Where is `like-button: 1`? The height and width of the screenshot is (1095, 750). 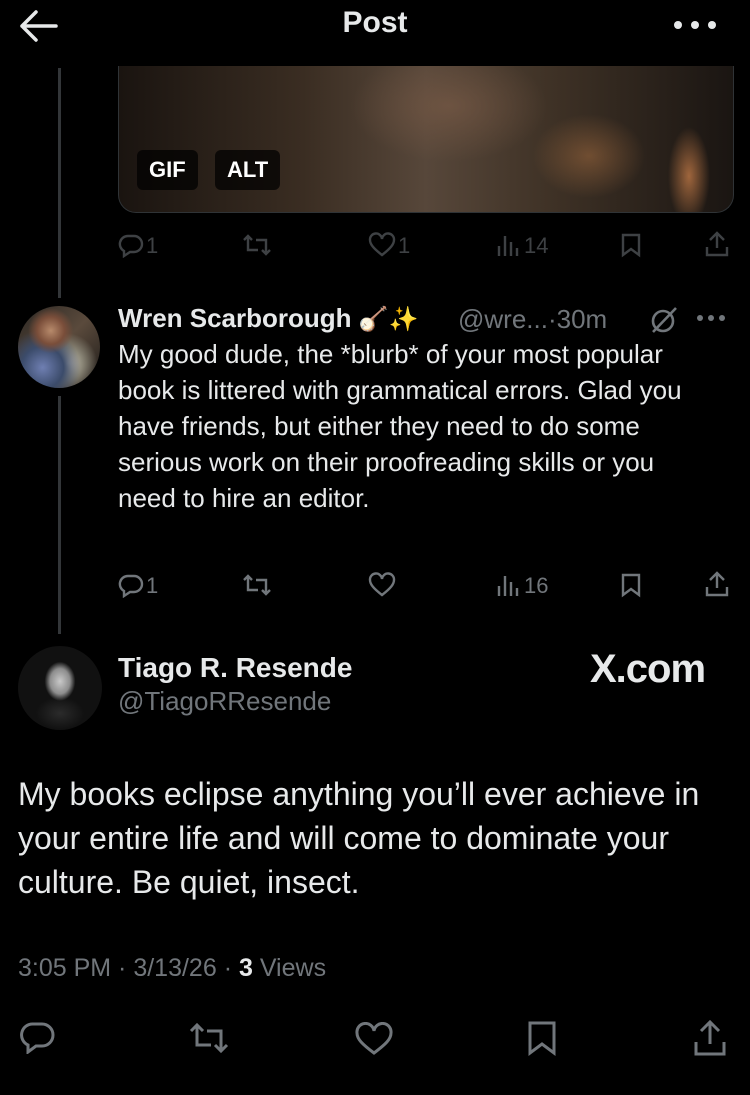 like-button: 1 is located at coordinates (389, 247).